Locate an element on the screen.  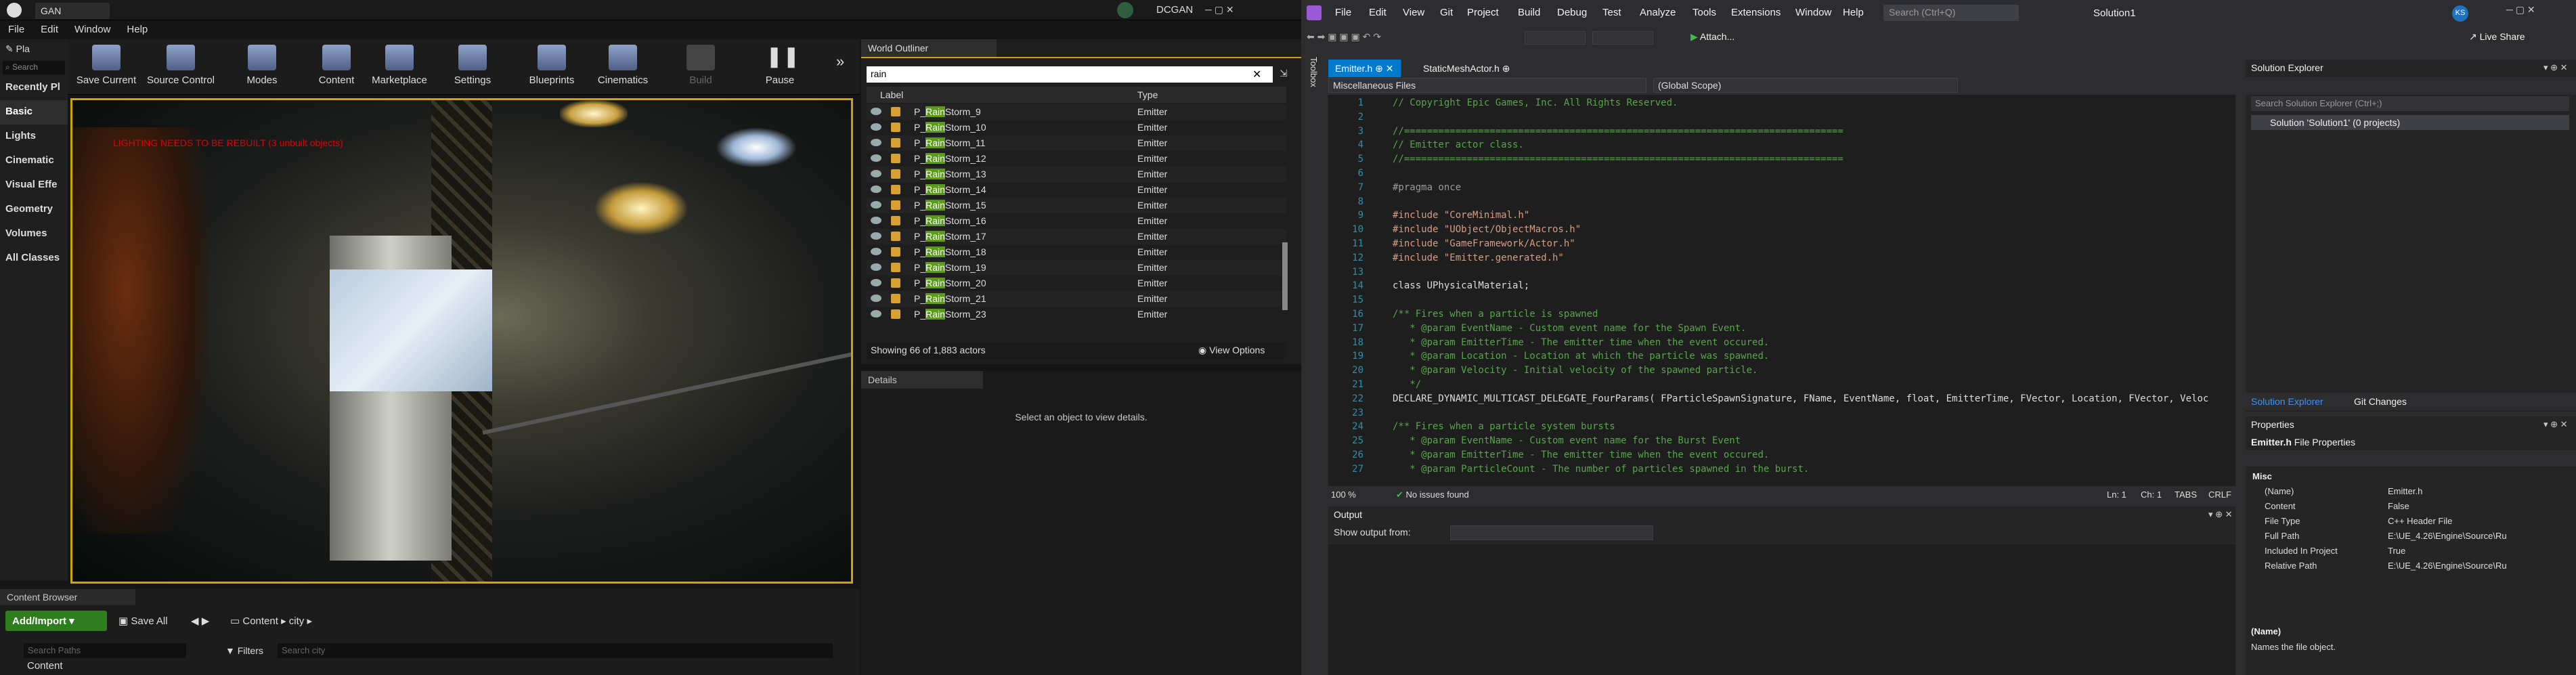
search-paths-input: Search Paths is located at coordinates (105, 650).